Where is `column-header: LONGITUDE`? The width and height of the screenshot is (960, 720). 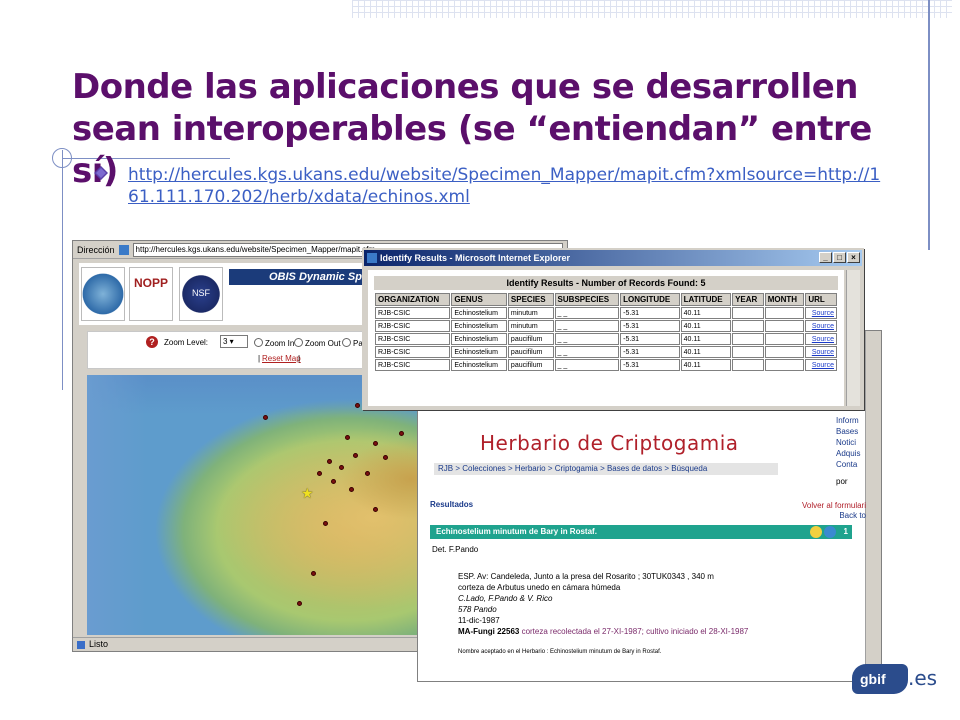 column-header: LONGITUDE is located at coordinates (650, 299).